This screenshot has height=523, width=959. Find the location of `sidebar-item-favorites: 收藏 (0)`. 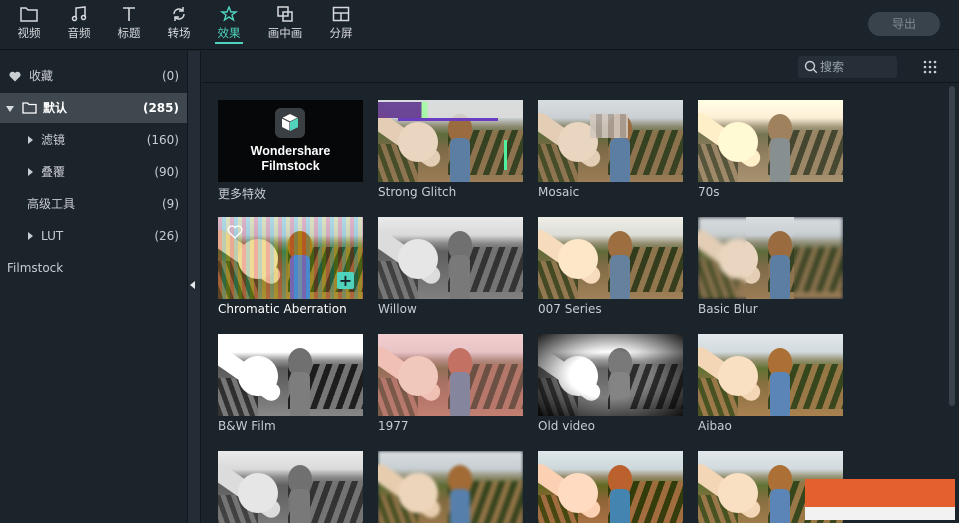

sidebar-item-favorites: 收藏 (0) is located at coordinates (93, 76).